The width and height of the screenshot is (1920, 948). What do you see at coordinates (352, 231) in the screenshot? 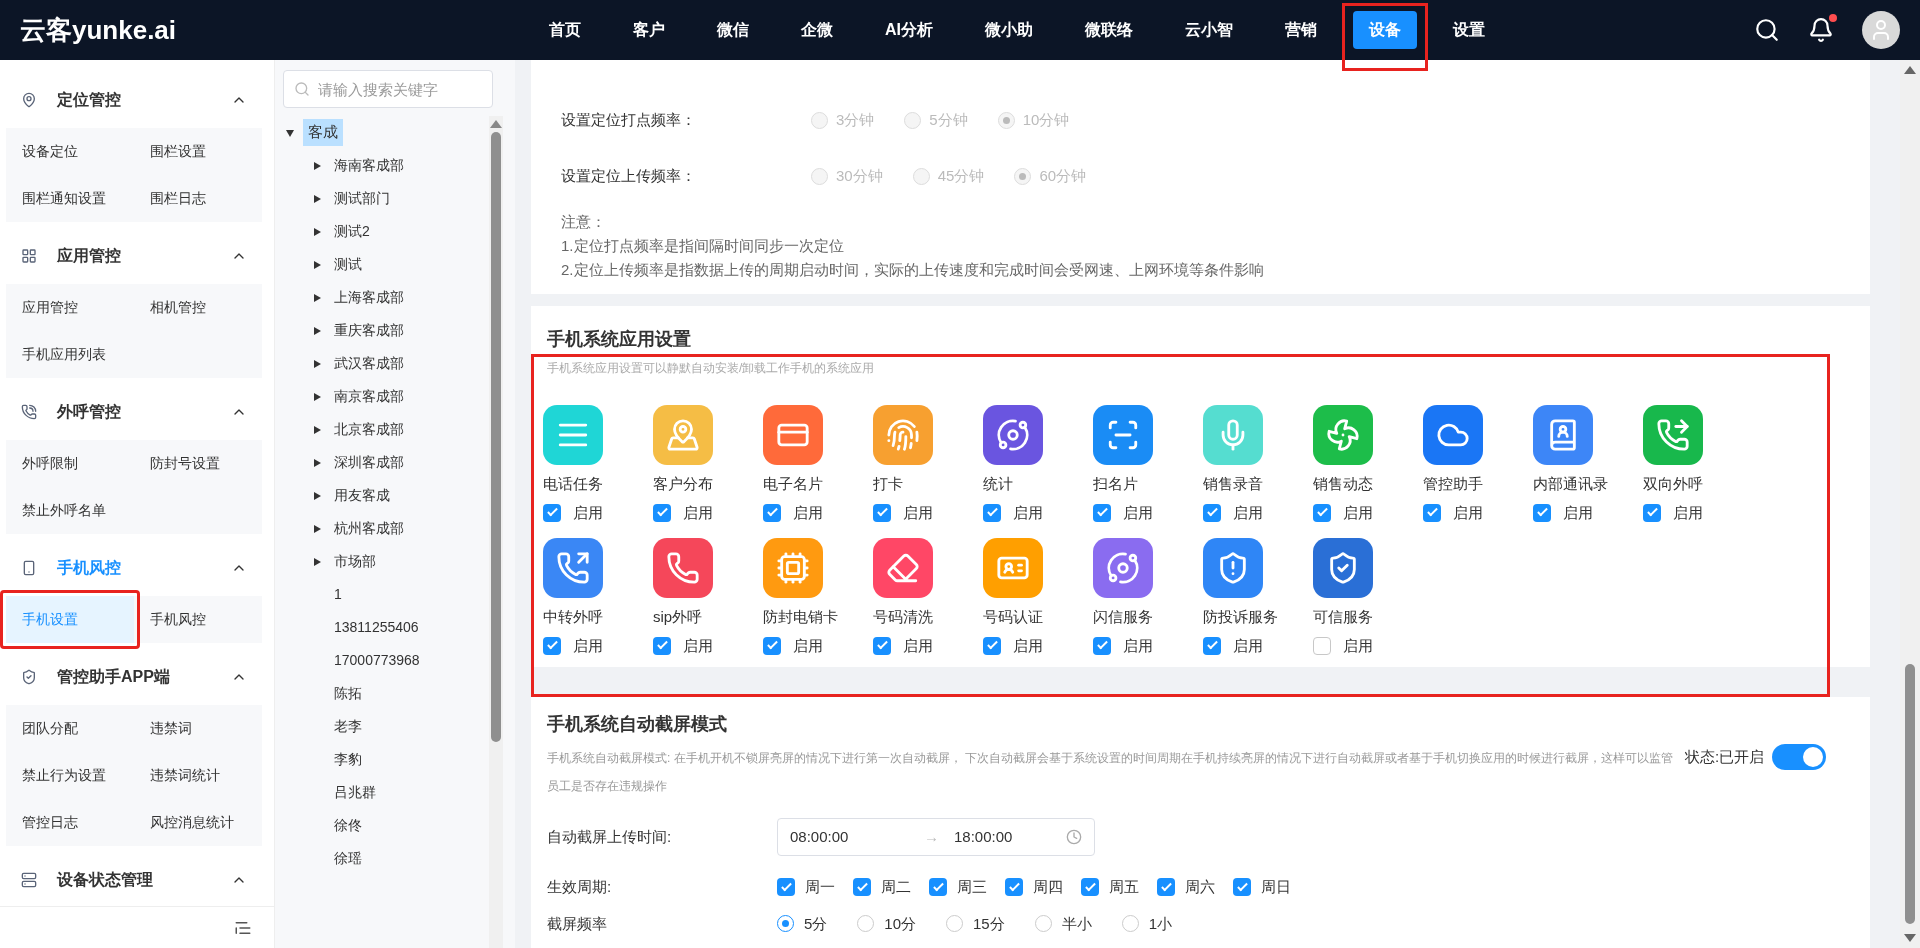
I see `tree-node: 测试2` at bounding box center [352, 231].